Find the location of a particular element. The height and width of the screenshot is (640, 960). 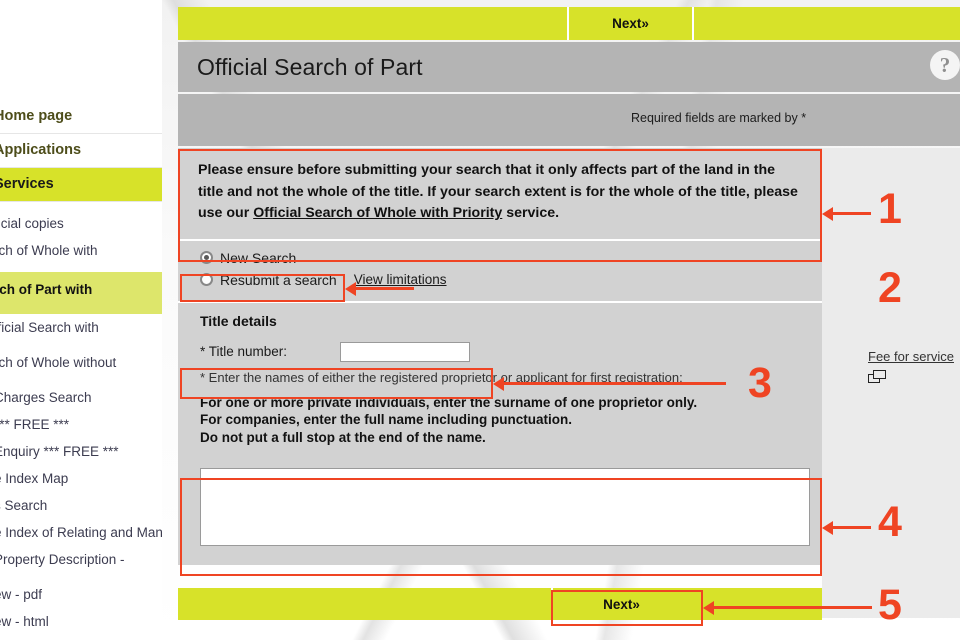

sidebar-item-search-of-part-with: rch of Part with is located at coordinates (81, 293).